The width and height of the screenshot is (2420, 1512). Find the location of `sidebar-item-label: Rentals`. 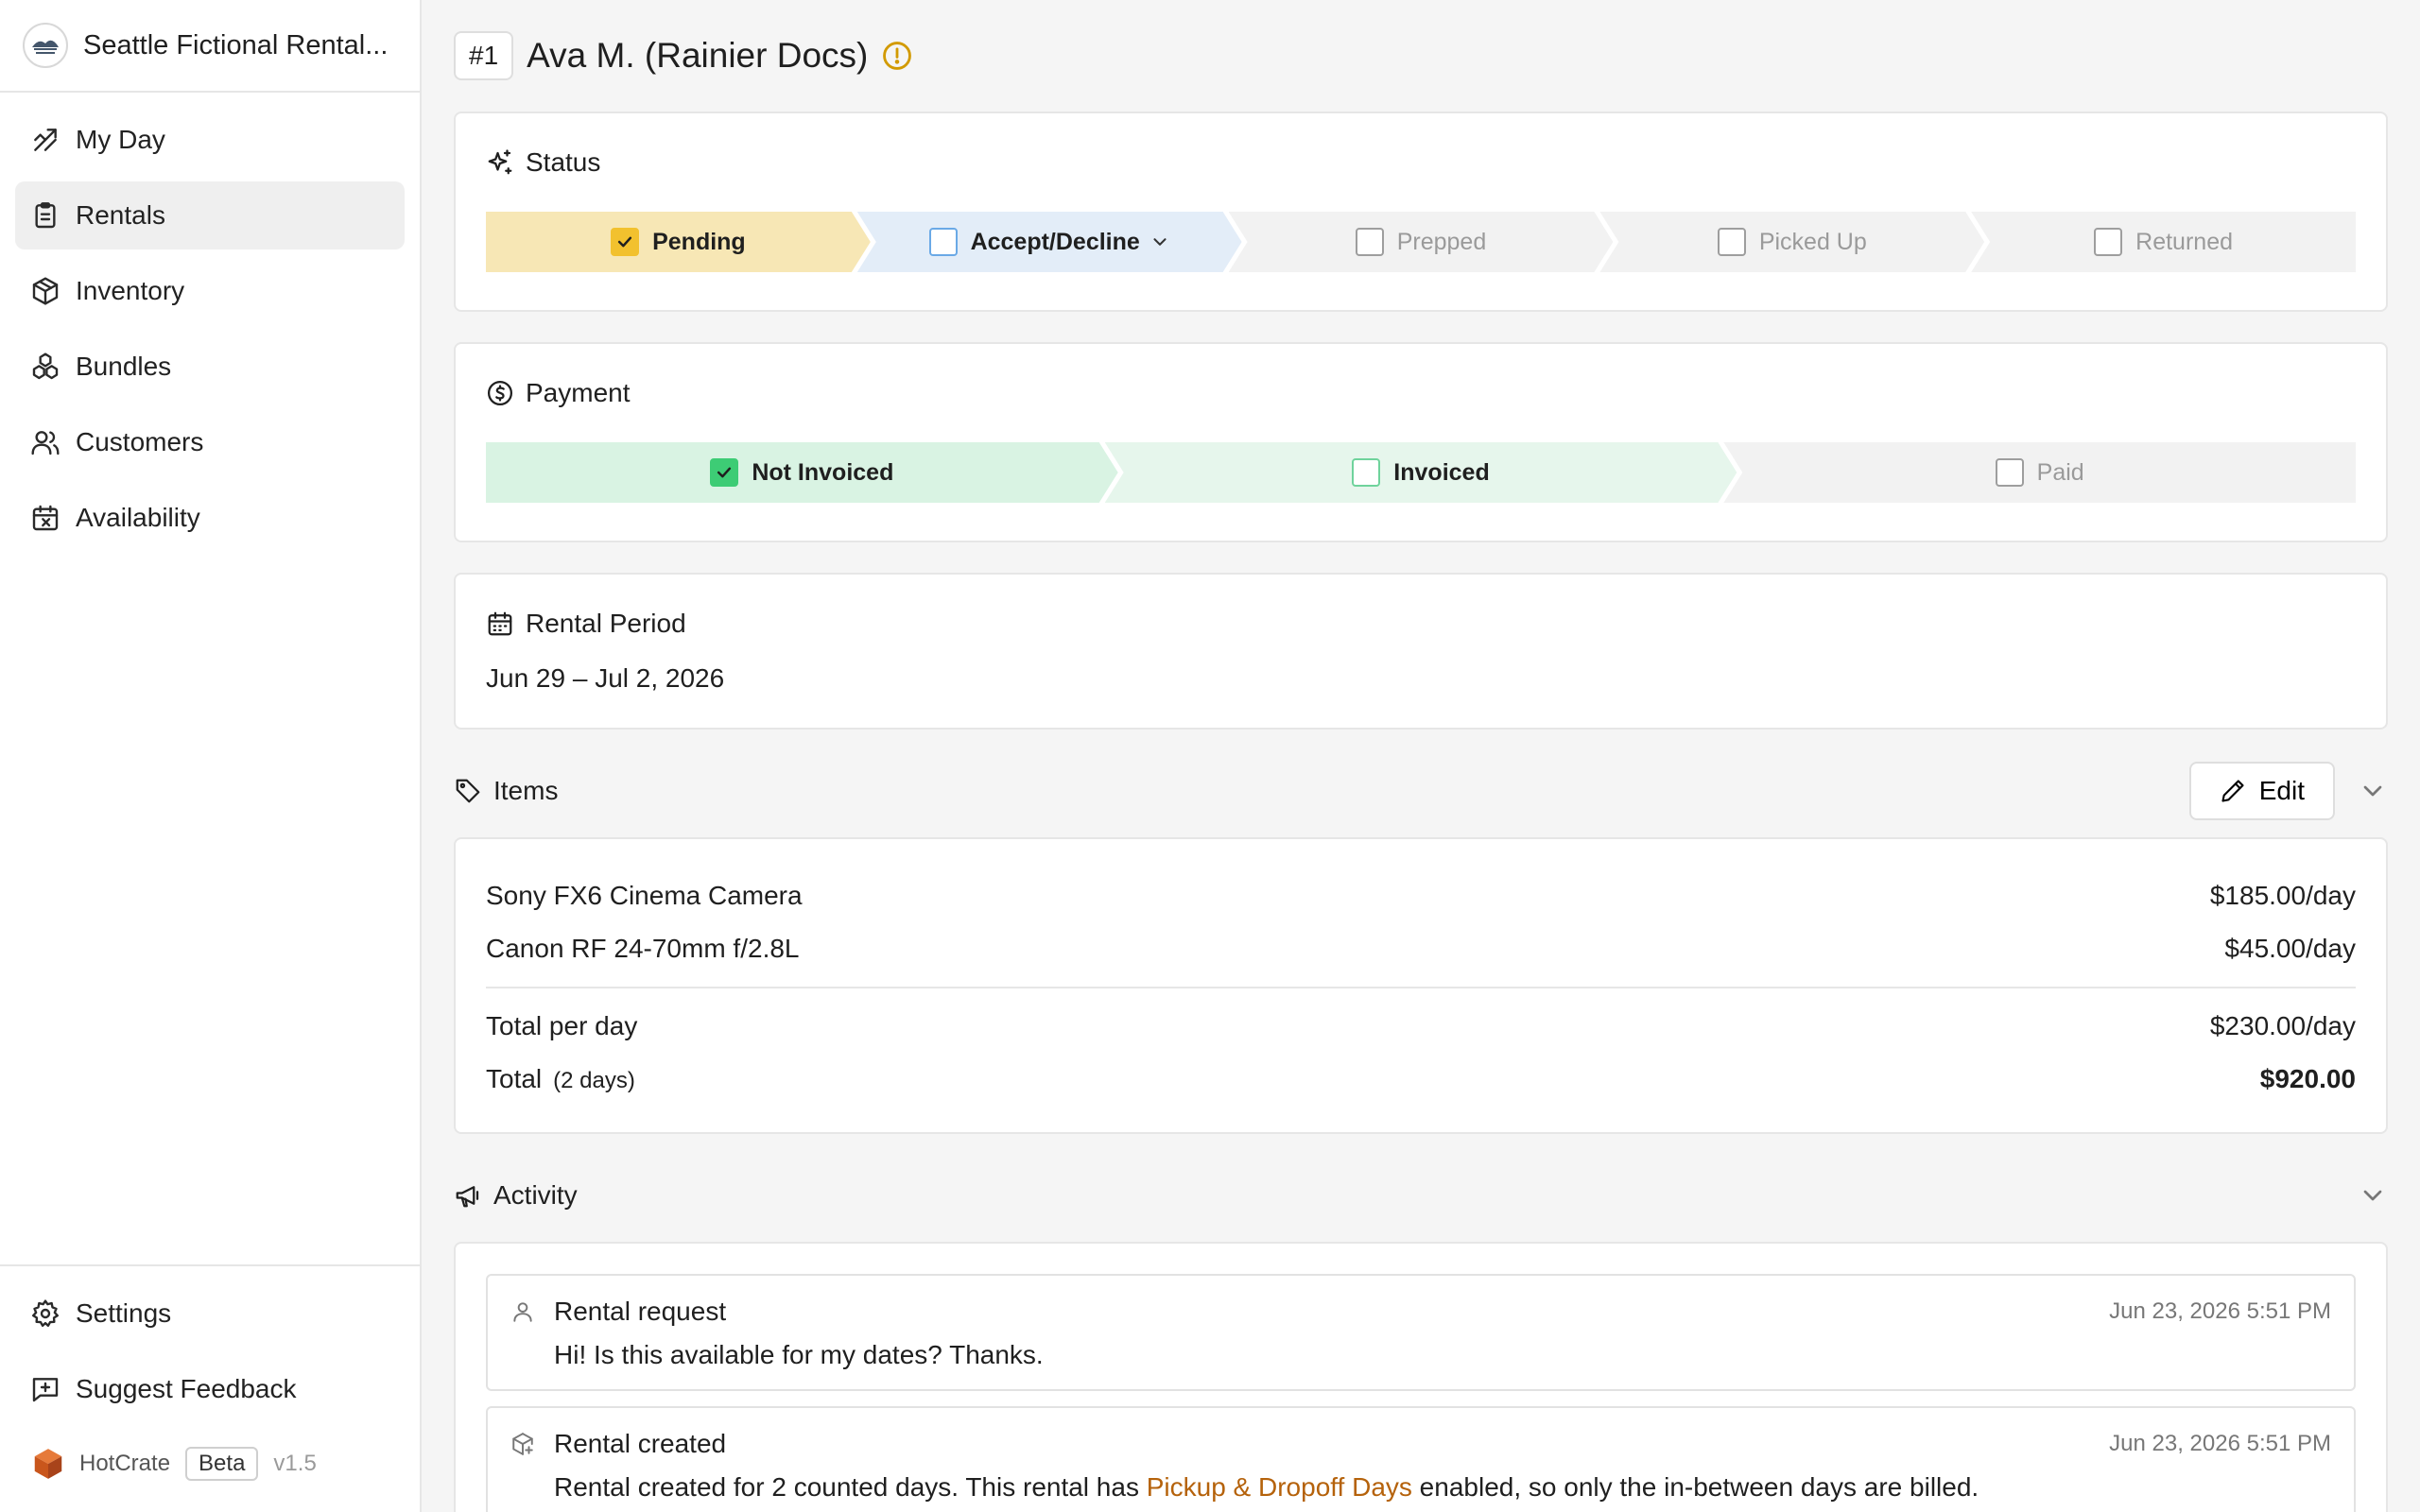

sidebar-item-label: Rentals is located at coordinates (120, 215).